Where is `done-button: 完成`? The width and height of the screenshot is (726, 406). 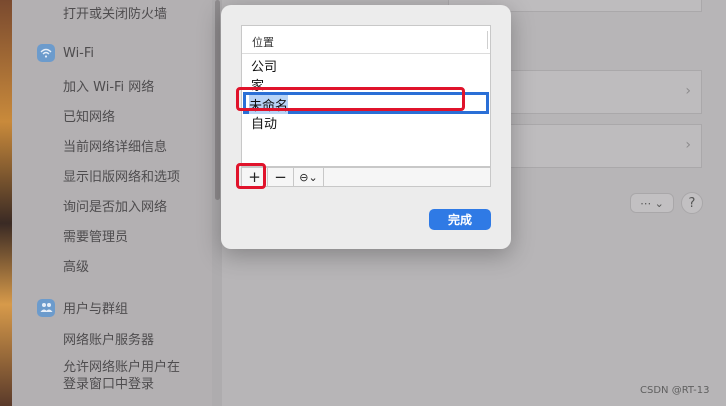
done-button: 完成 is located at coordinates (460, 219).